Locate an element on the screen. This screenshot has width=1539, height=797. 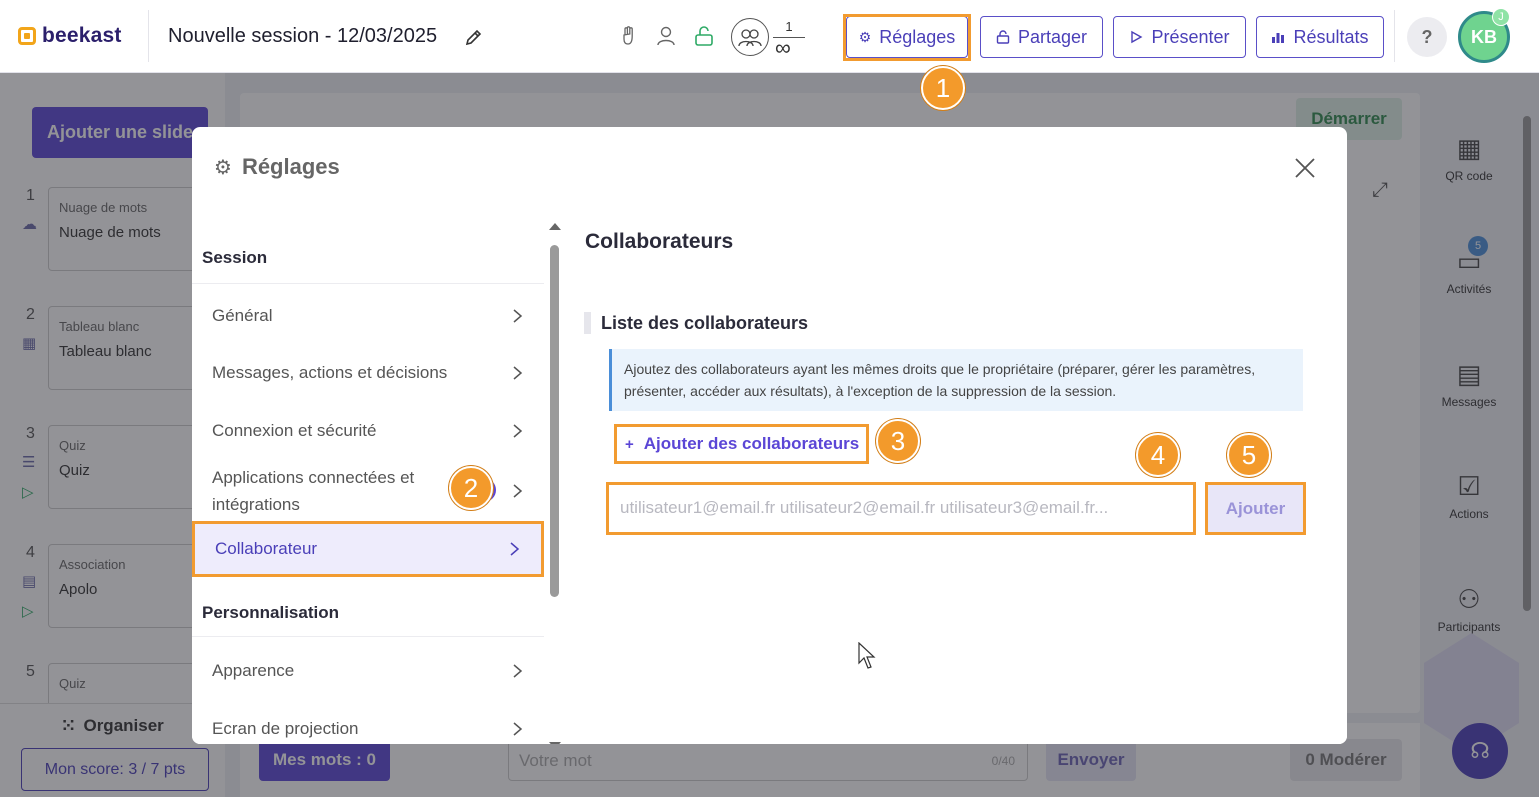
modal-title: ⚙ Réglages is located at coordinates (277, 167).